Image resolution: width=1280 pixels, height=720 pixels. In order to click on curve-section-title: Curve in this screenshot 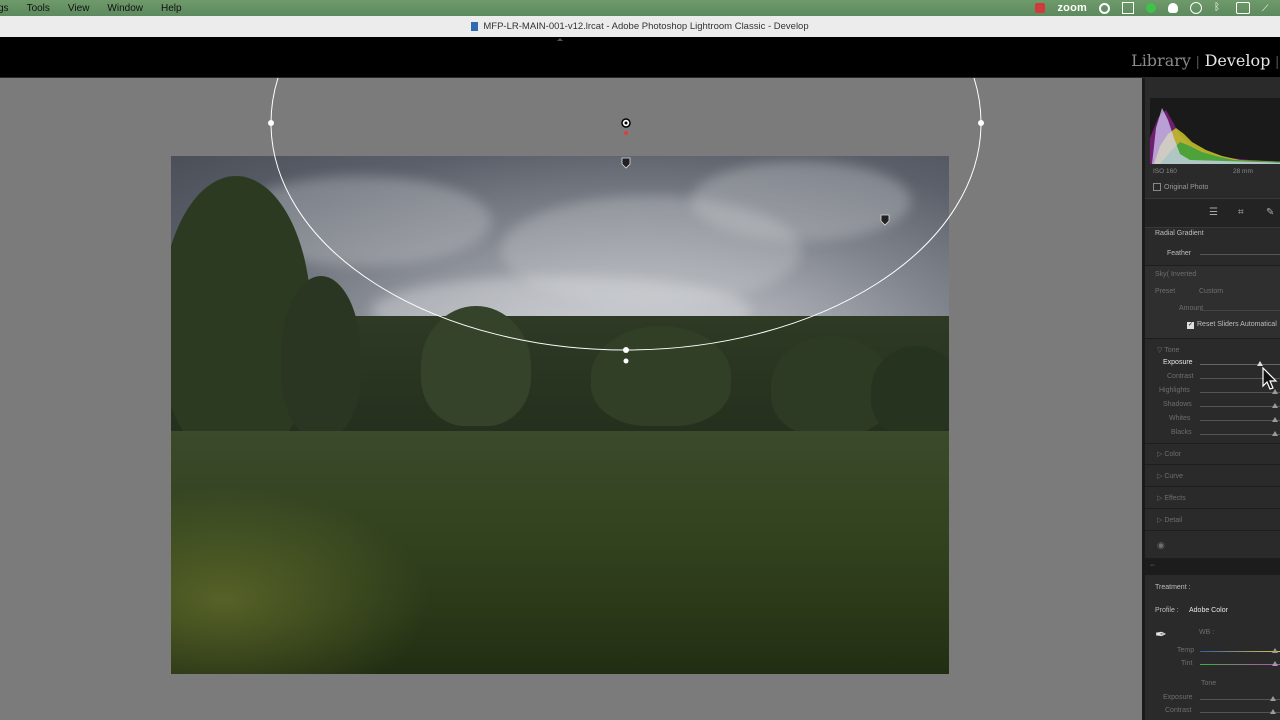, I will do `click(1174, 476)`.